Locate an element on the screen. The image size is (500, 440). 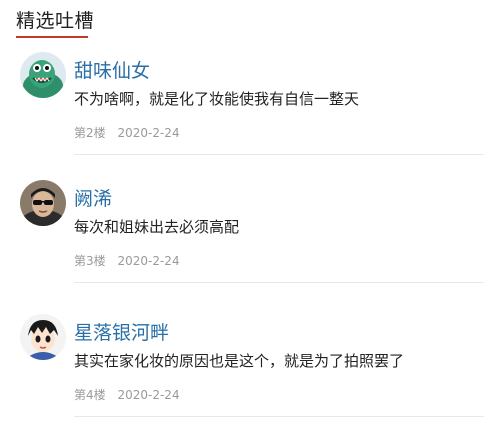
comment-meta: 第4楼 2020-2-24 is located at coordinates (131, 394).